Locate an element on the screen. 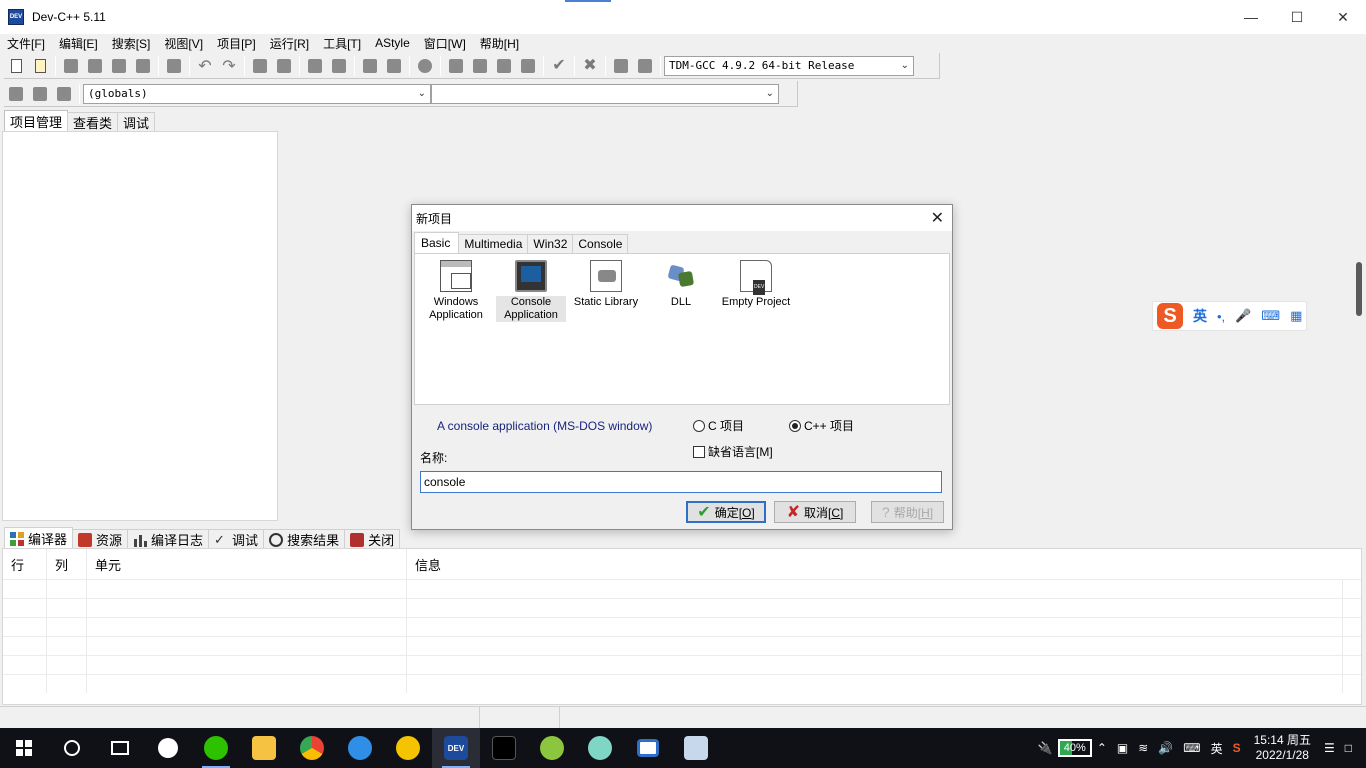 This screenshot has width=1366, height=768. taskbar-app-sogou-search is located at coordinates (360, 748).